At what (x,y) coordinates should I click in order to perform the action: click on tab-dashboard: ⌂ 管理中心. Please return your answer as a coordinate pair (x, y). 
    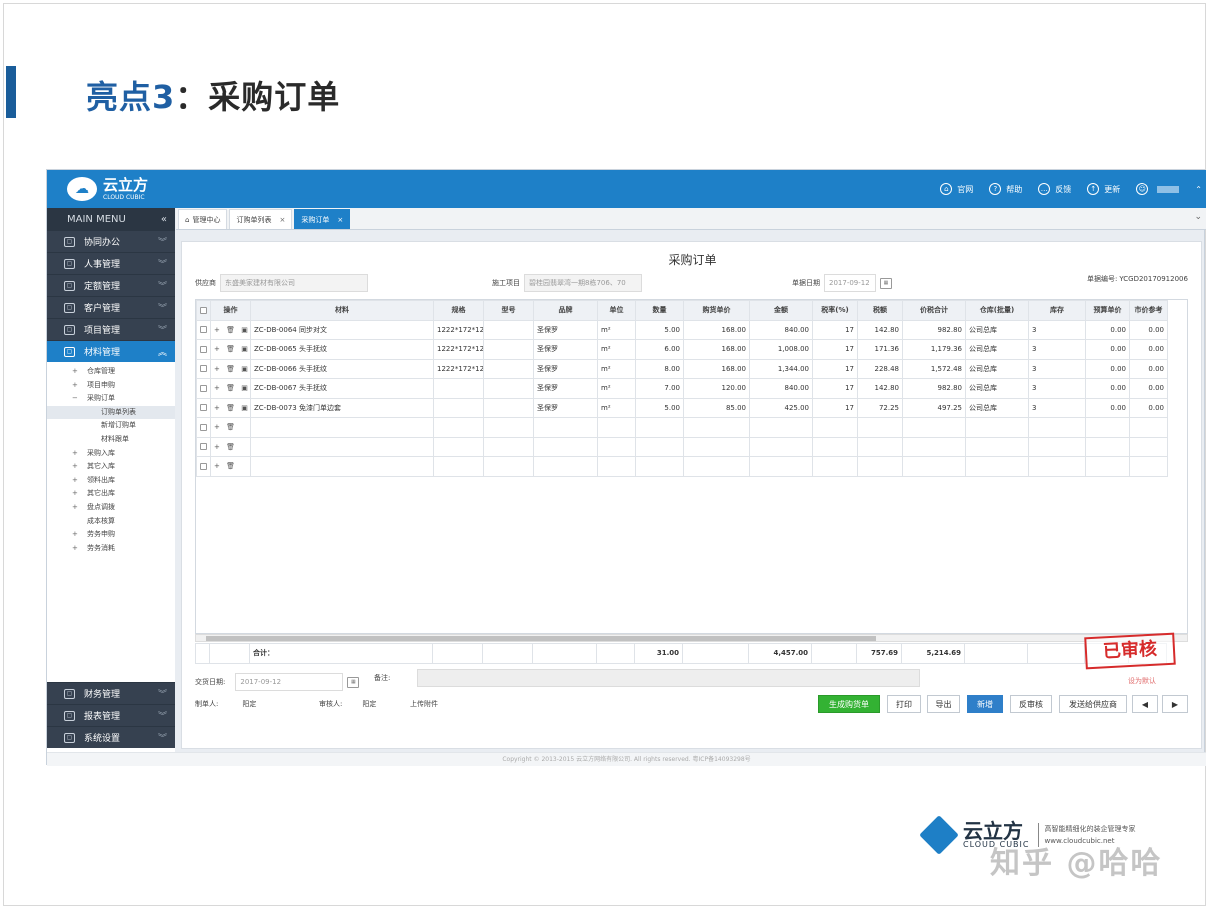
    Looking at the image, I should click on (203, 219).